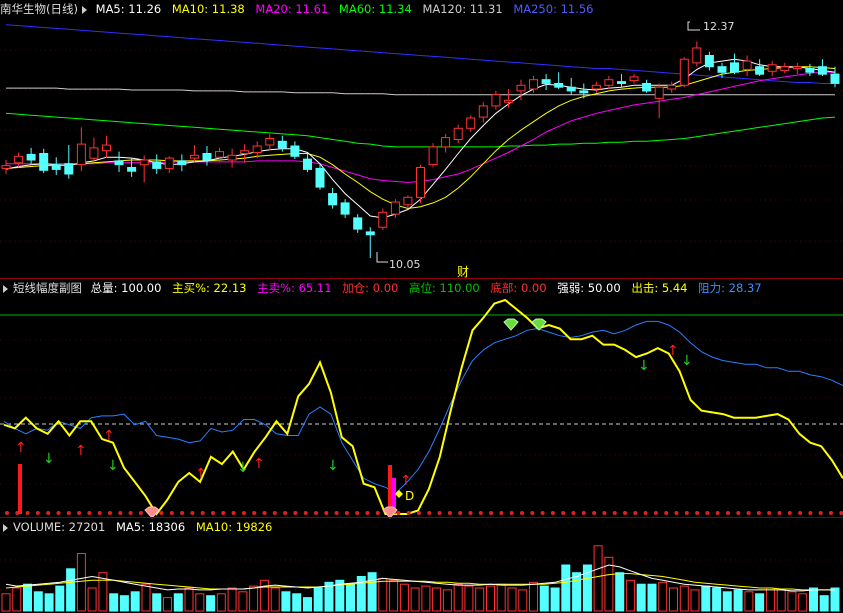 The height and width of the screenshot is (613, 843). Describe the element at coordinates (5, 288) in the screenshot. I see `triangle-right-icon` at that location.